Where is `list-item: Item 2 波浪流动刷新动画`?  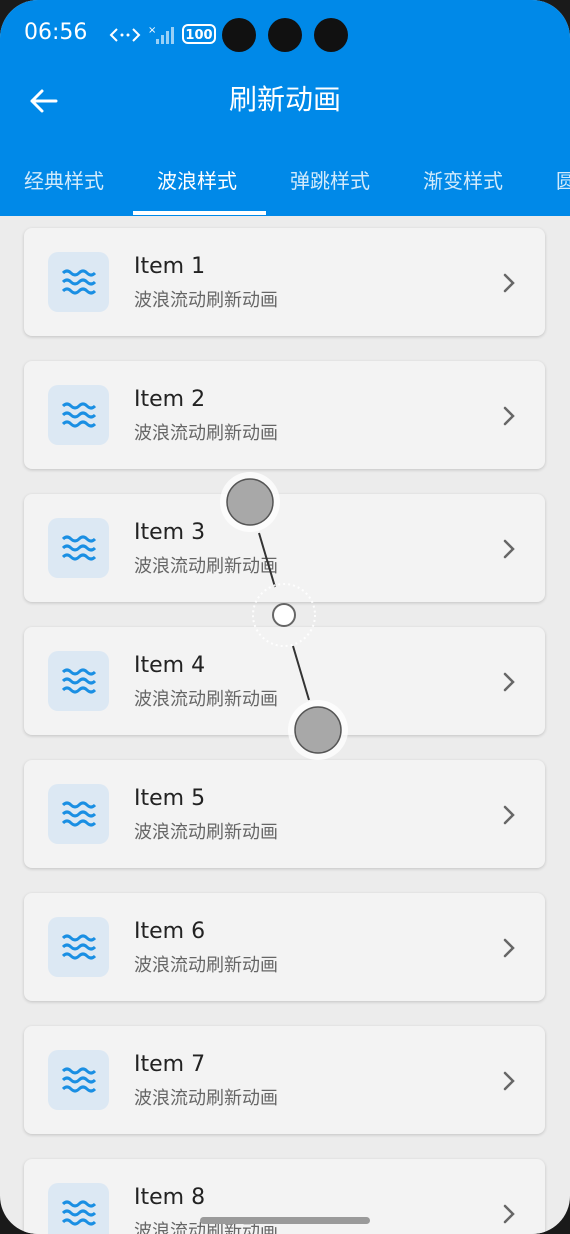
list-item: Item 2 波浪流动刷新动画 is located at coordinates (284, 415).